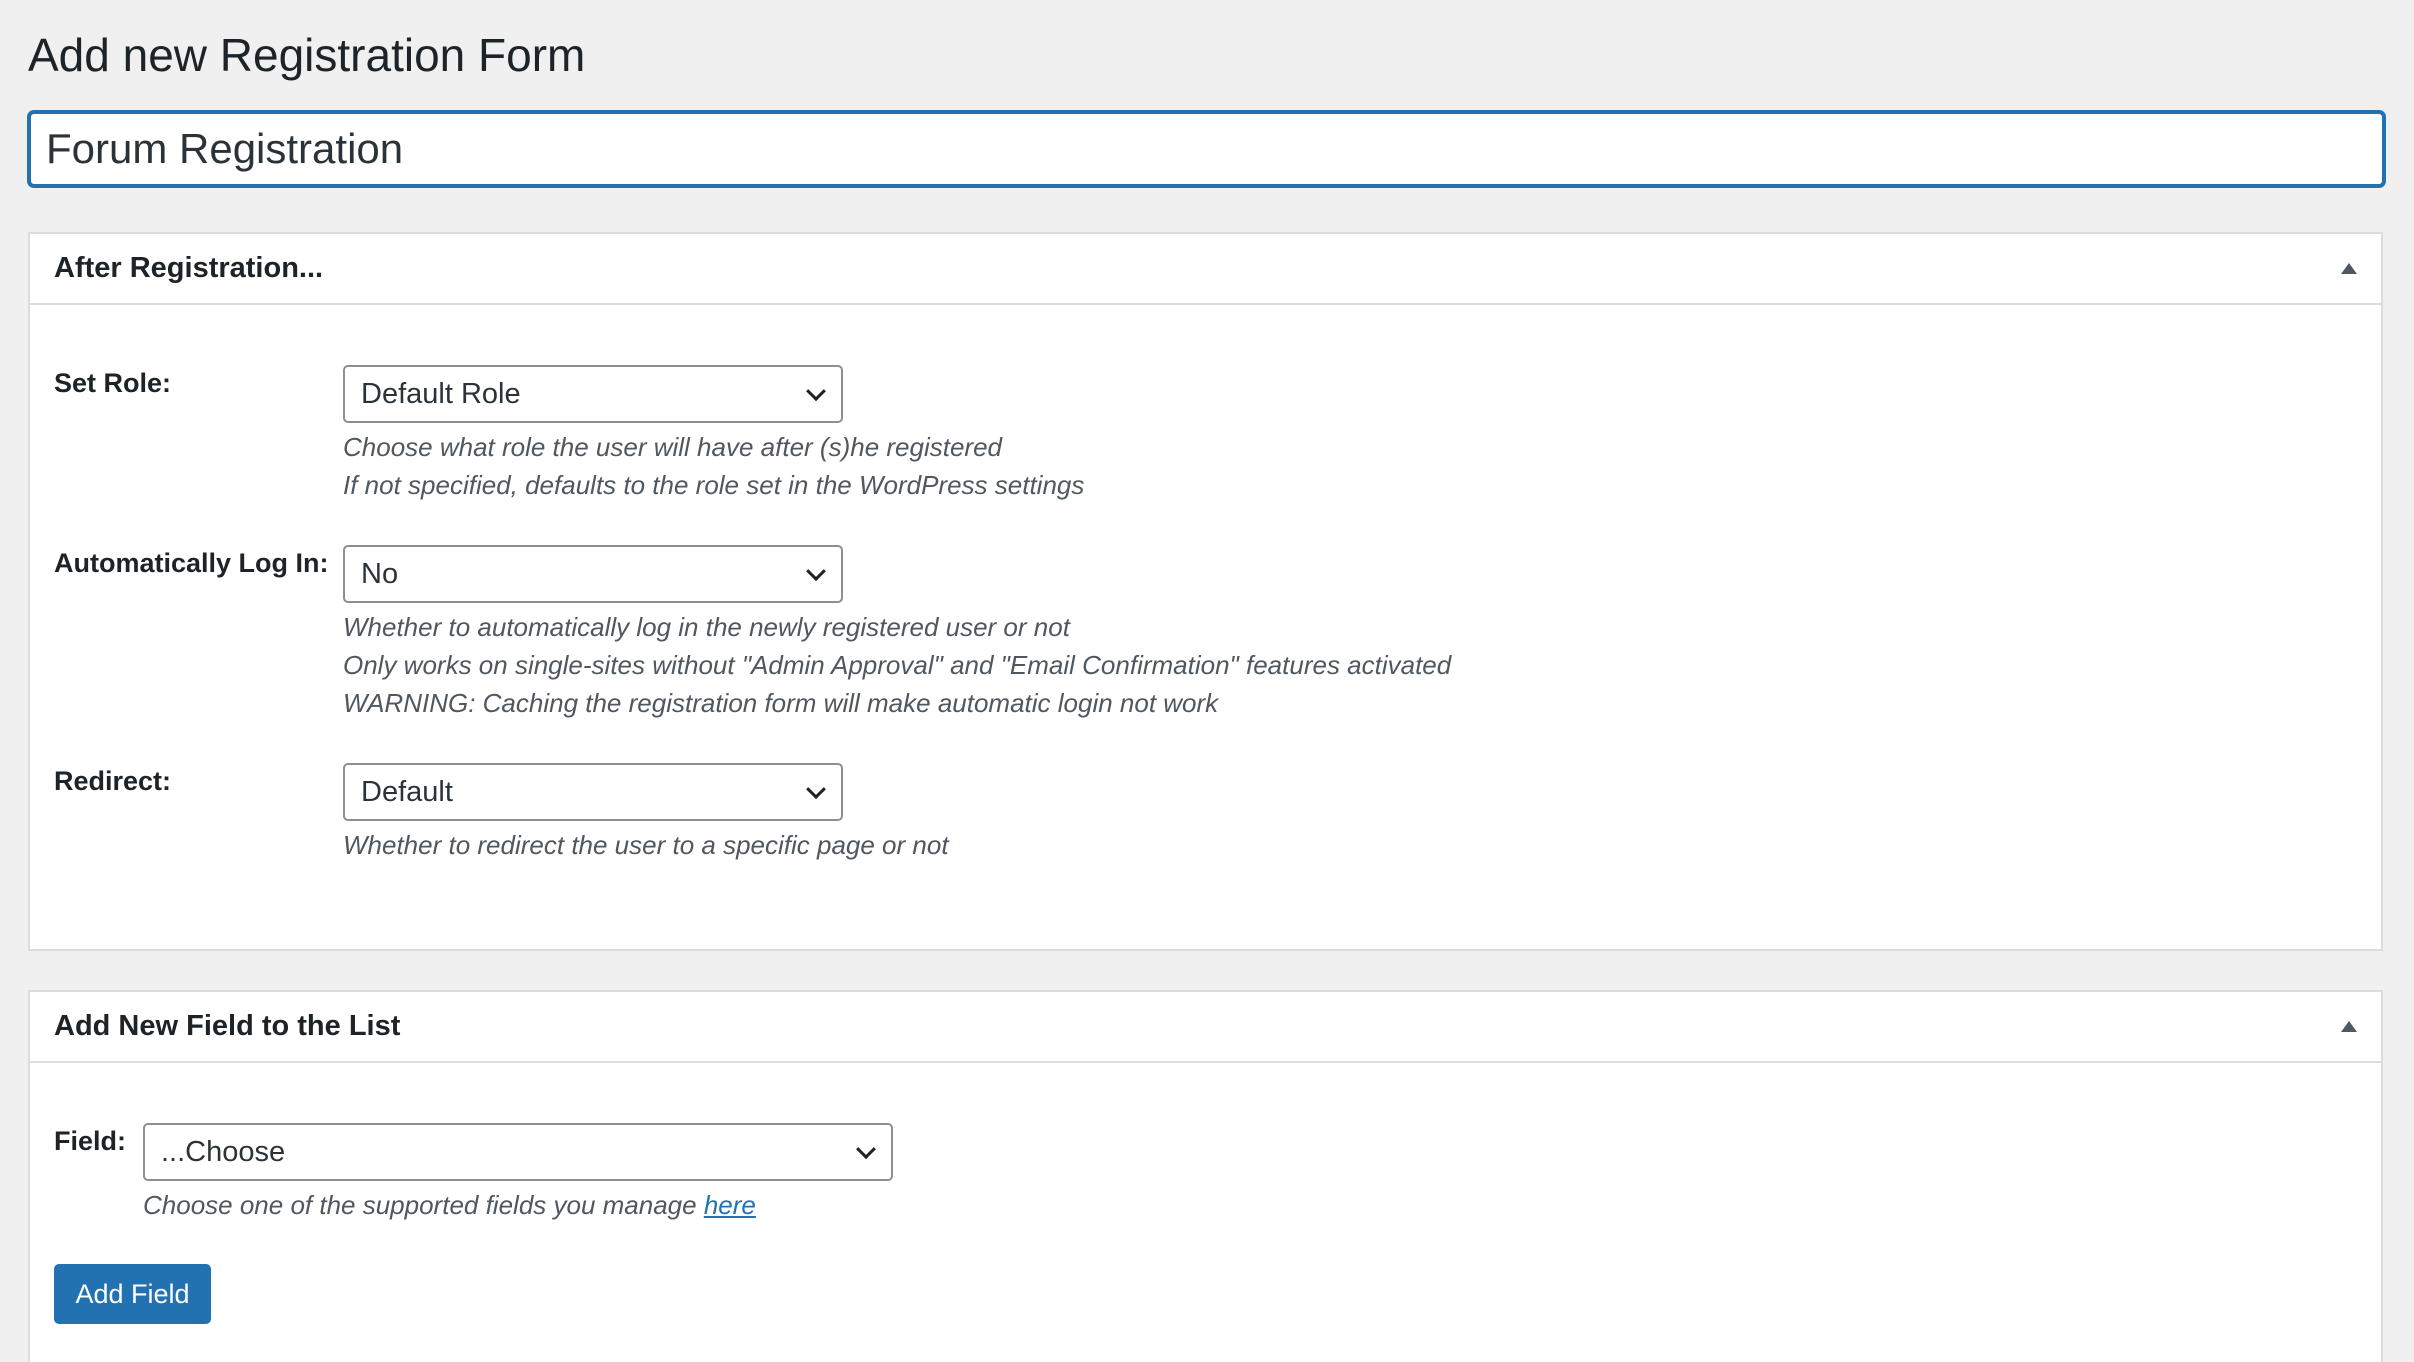 The width and height of the screenshot is (2414, 1362). Describe the element at coordinates (223, 1151) in the screenshot. I see `field-selected-value: ...Choose` at that location.